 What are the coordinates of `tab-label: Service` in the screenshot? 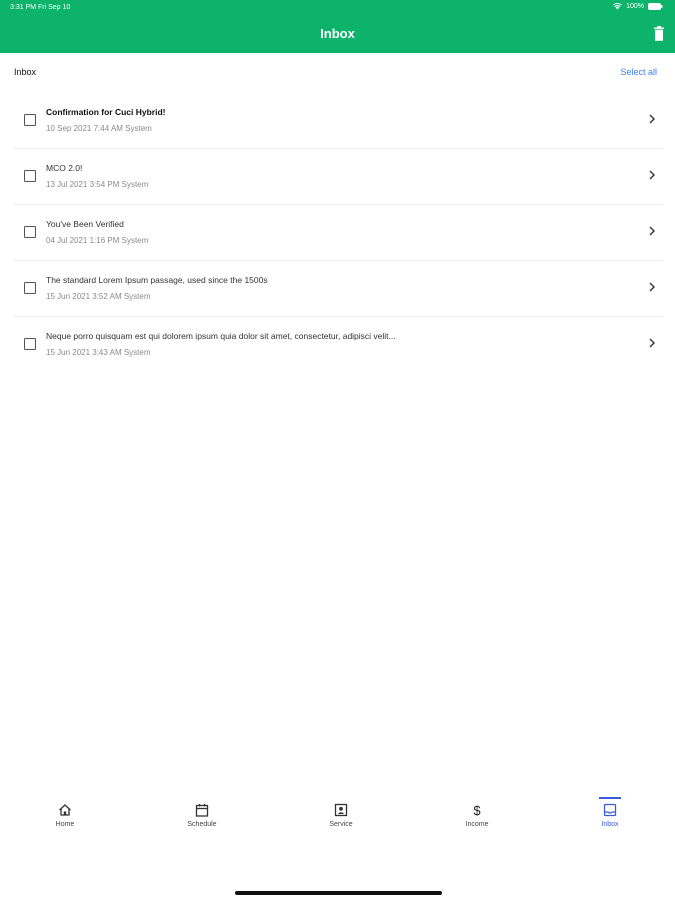 It's located at (341, 824).